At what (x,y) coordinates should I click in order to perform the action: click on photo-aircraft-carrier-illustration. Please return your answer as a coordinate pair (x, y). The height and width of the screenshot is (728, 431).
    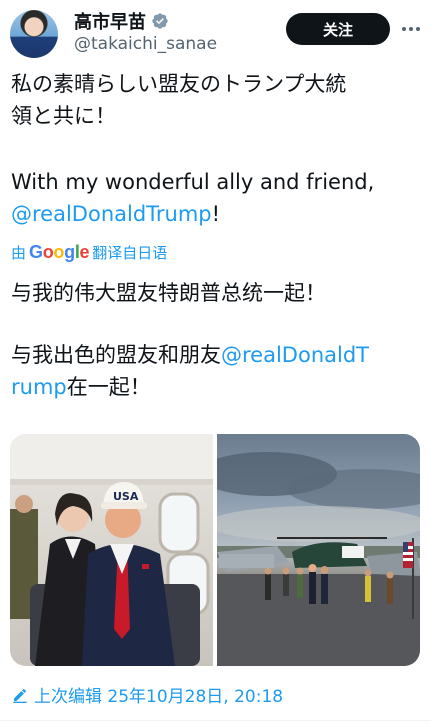
    Looking at the image, I should click on (318, 559).